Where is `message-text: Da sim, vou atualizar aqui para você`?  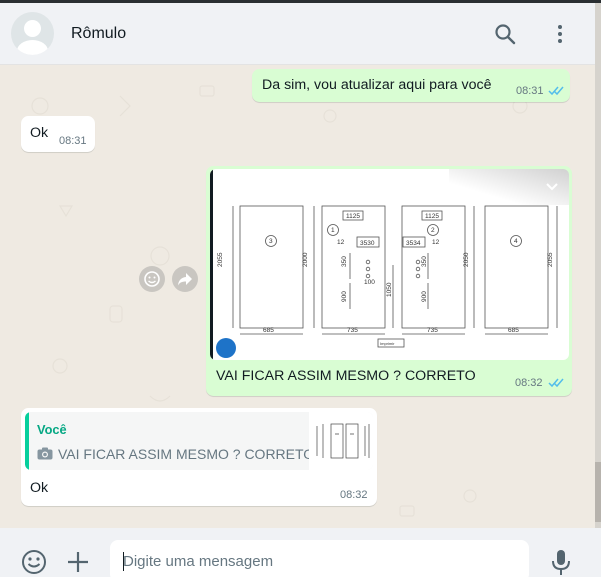 message-text: Da sim, vou atualizar aqui para você is located at coordinates (377, 85).